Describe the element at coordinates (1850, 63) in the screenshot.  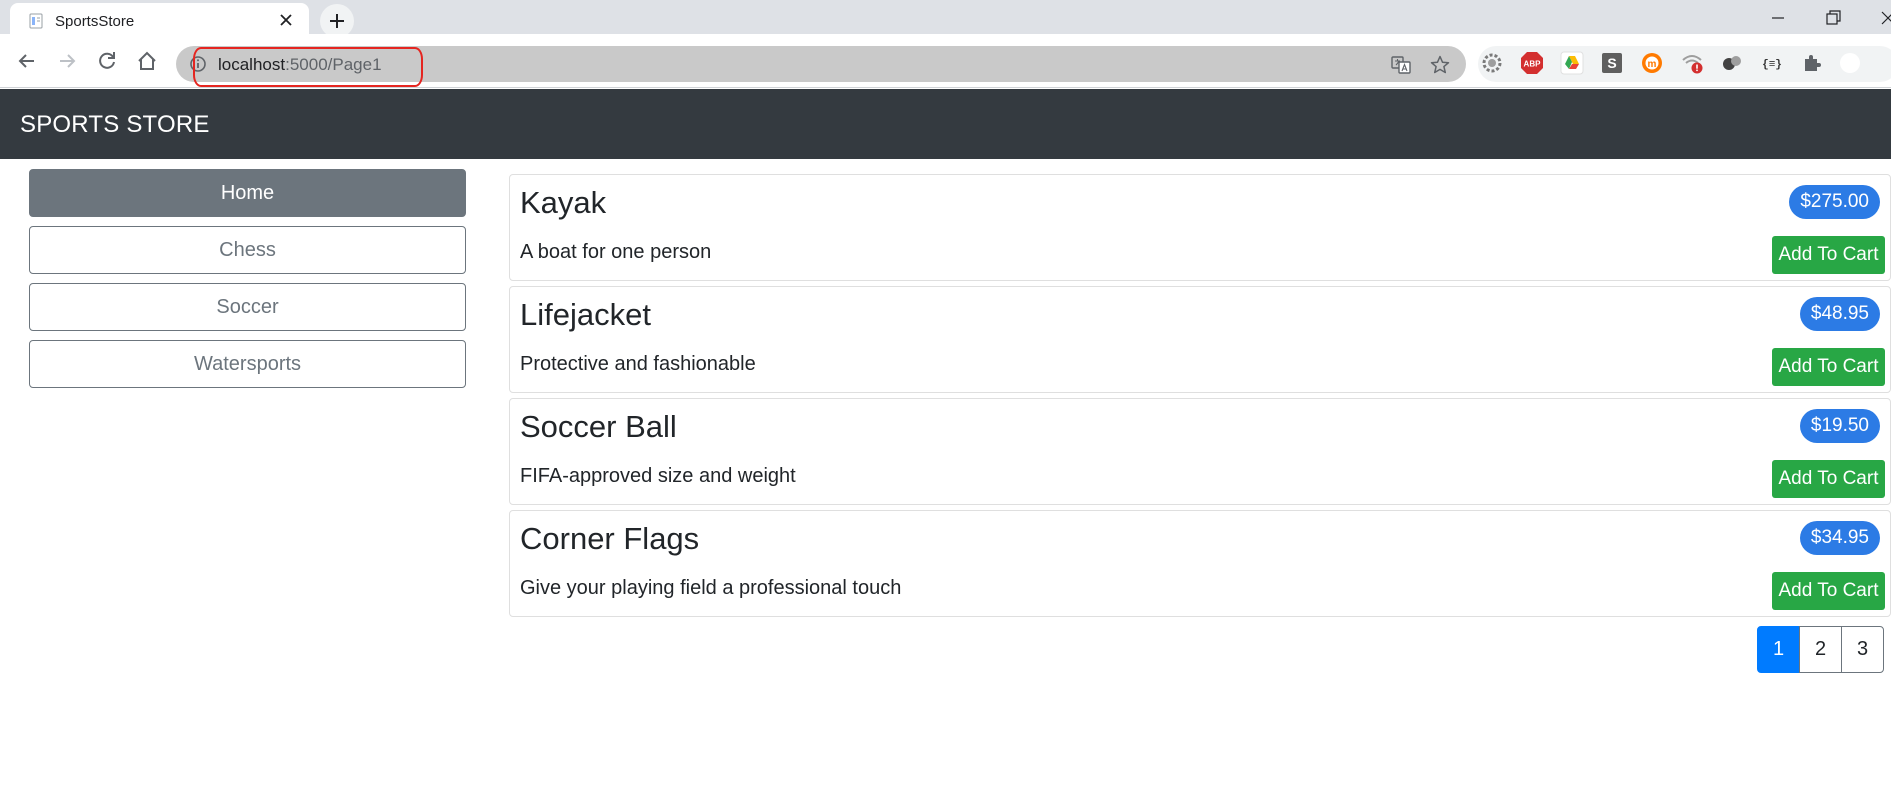
I see `profile-avatar-icon` at that location.